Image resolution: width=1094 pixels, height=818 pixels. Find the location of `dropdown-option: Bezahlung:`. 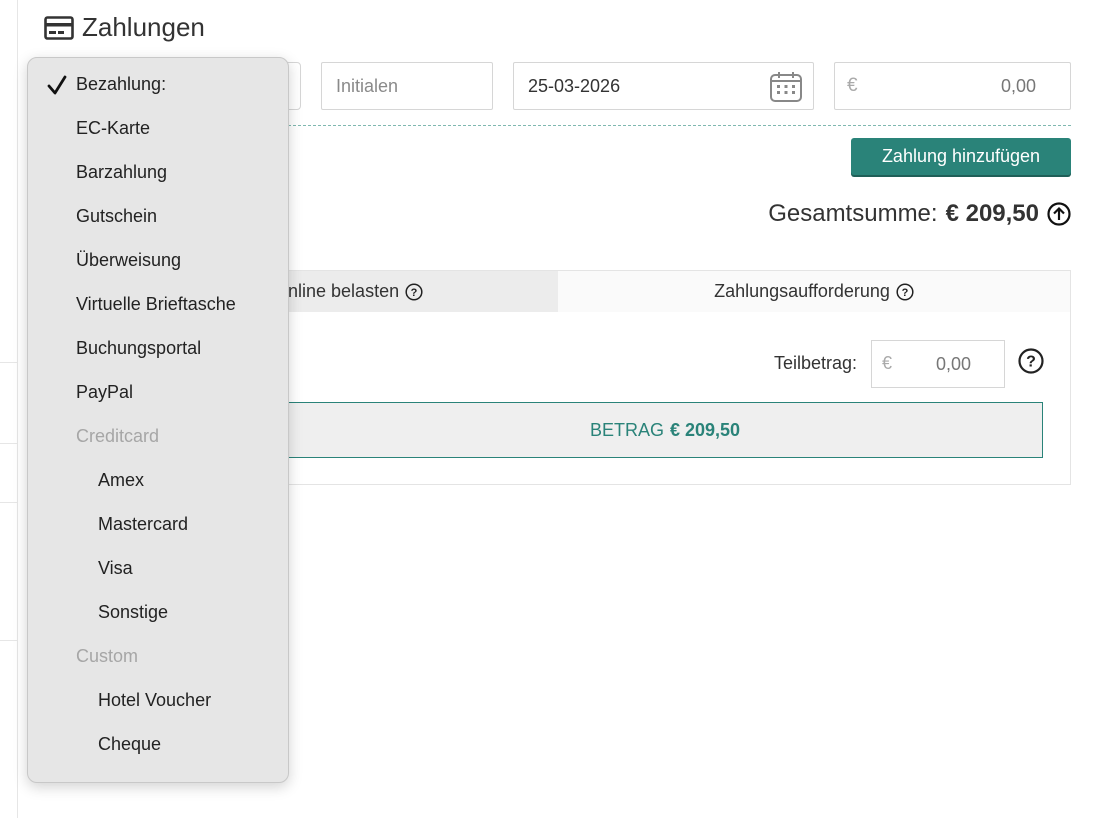

dropdown-option: Bezahlung: is located at coordinates (158, 84).